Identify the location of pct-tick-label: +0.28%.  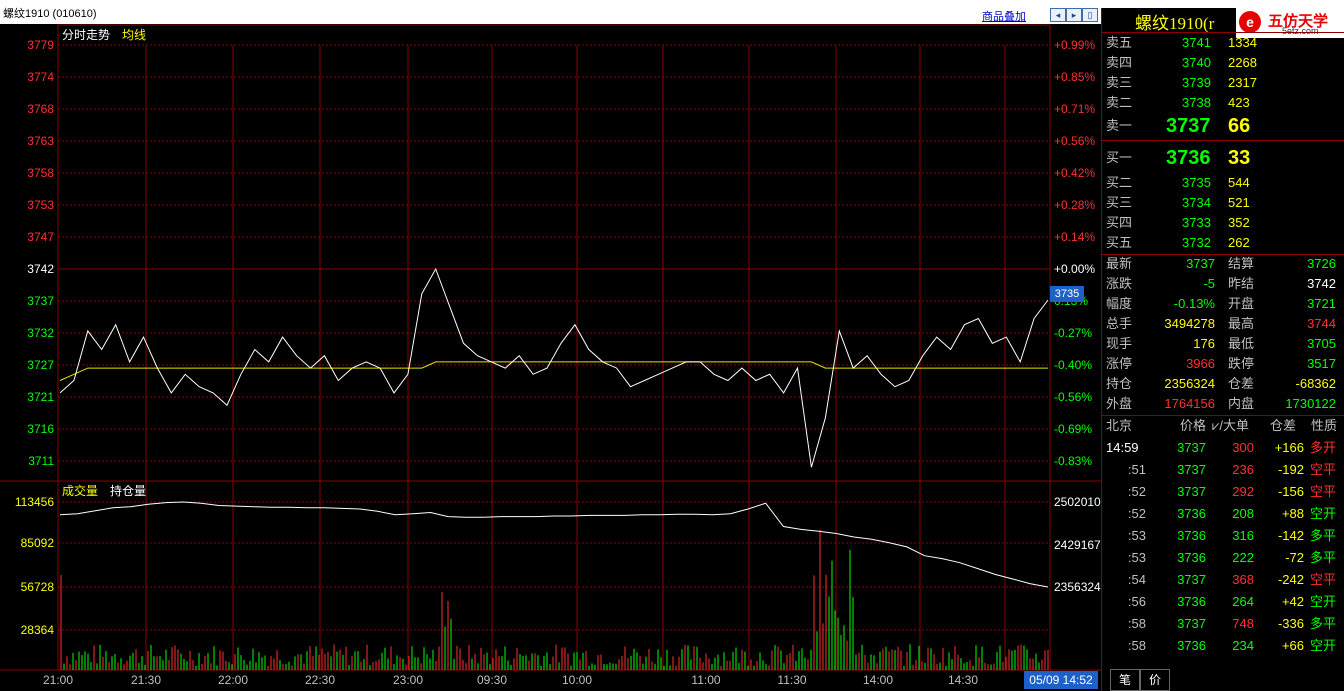
(1074, 205).